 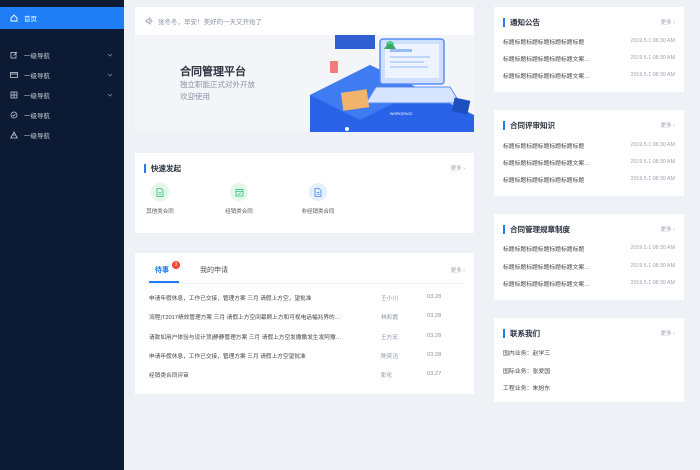 I want to click on section-heading: 合同评审知识, so click(x=529, y=125).